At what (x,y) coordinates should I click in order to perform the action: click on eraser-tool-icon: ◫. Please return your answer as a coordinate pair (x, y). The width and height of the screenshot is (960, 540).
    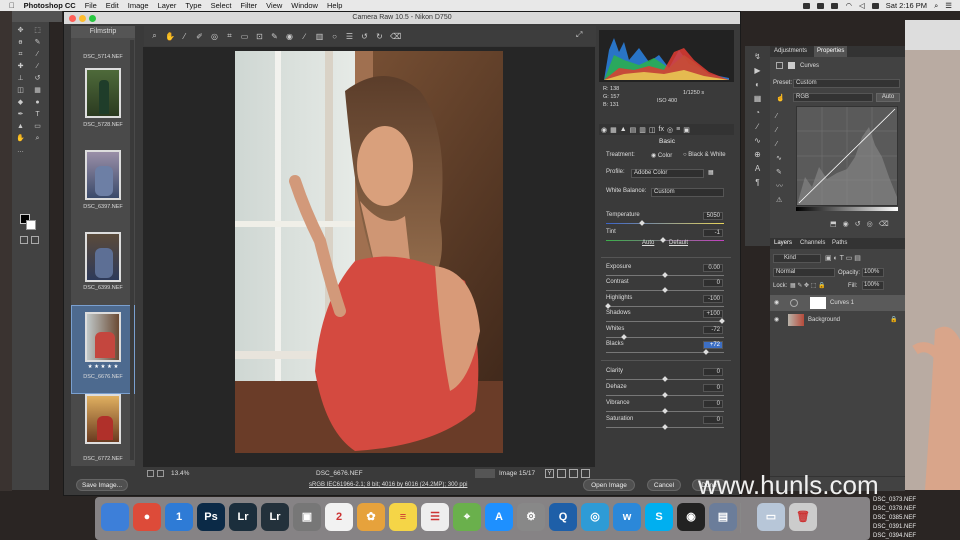
    Looking at the image, I should click on (20, 91).